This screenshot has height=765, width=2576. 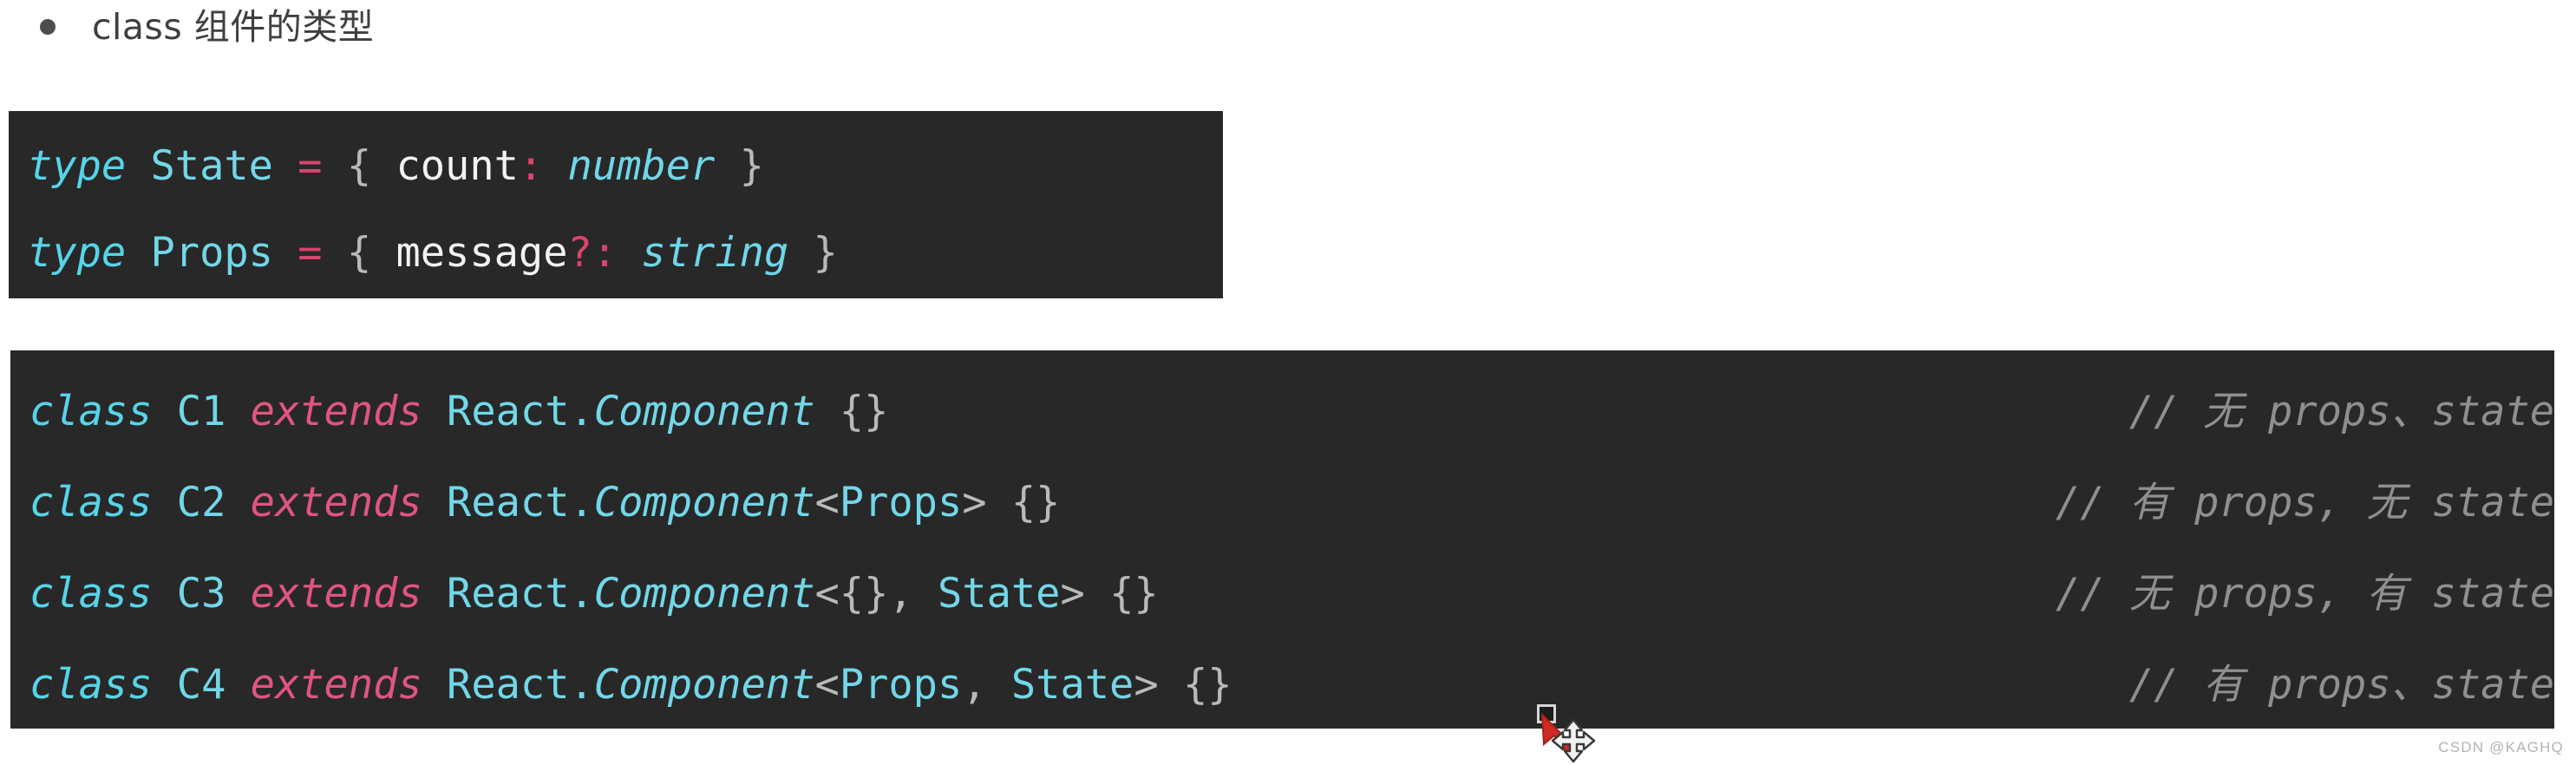 What do you see at coordinates (2304, 594) in the screenshot?
I see `inline-comment: // 无 props, 有 state` at bounding box center [2304, 594].